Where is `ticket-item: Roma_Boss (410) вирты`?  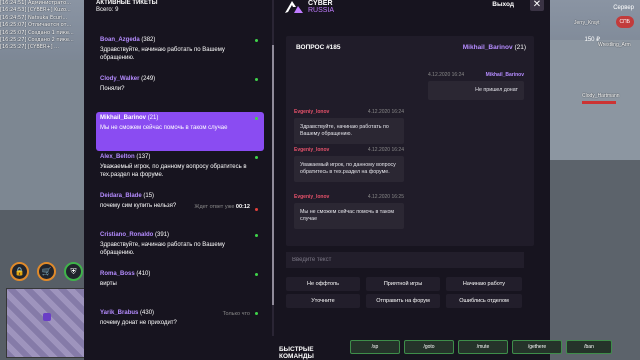 ticket-item: Roma_Boss (410) вирты is located at coordinates (180, 287).